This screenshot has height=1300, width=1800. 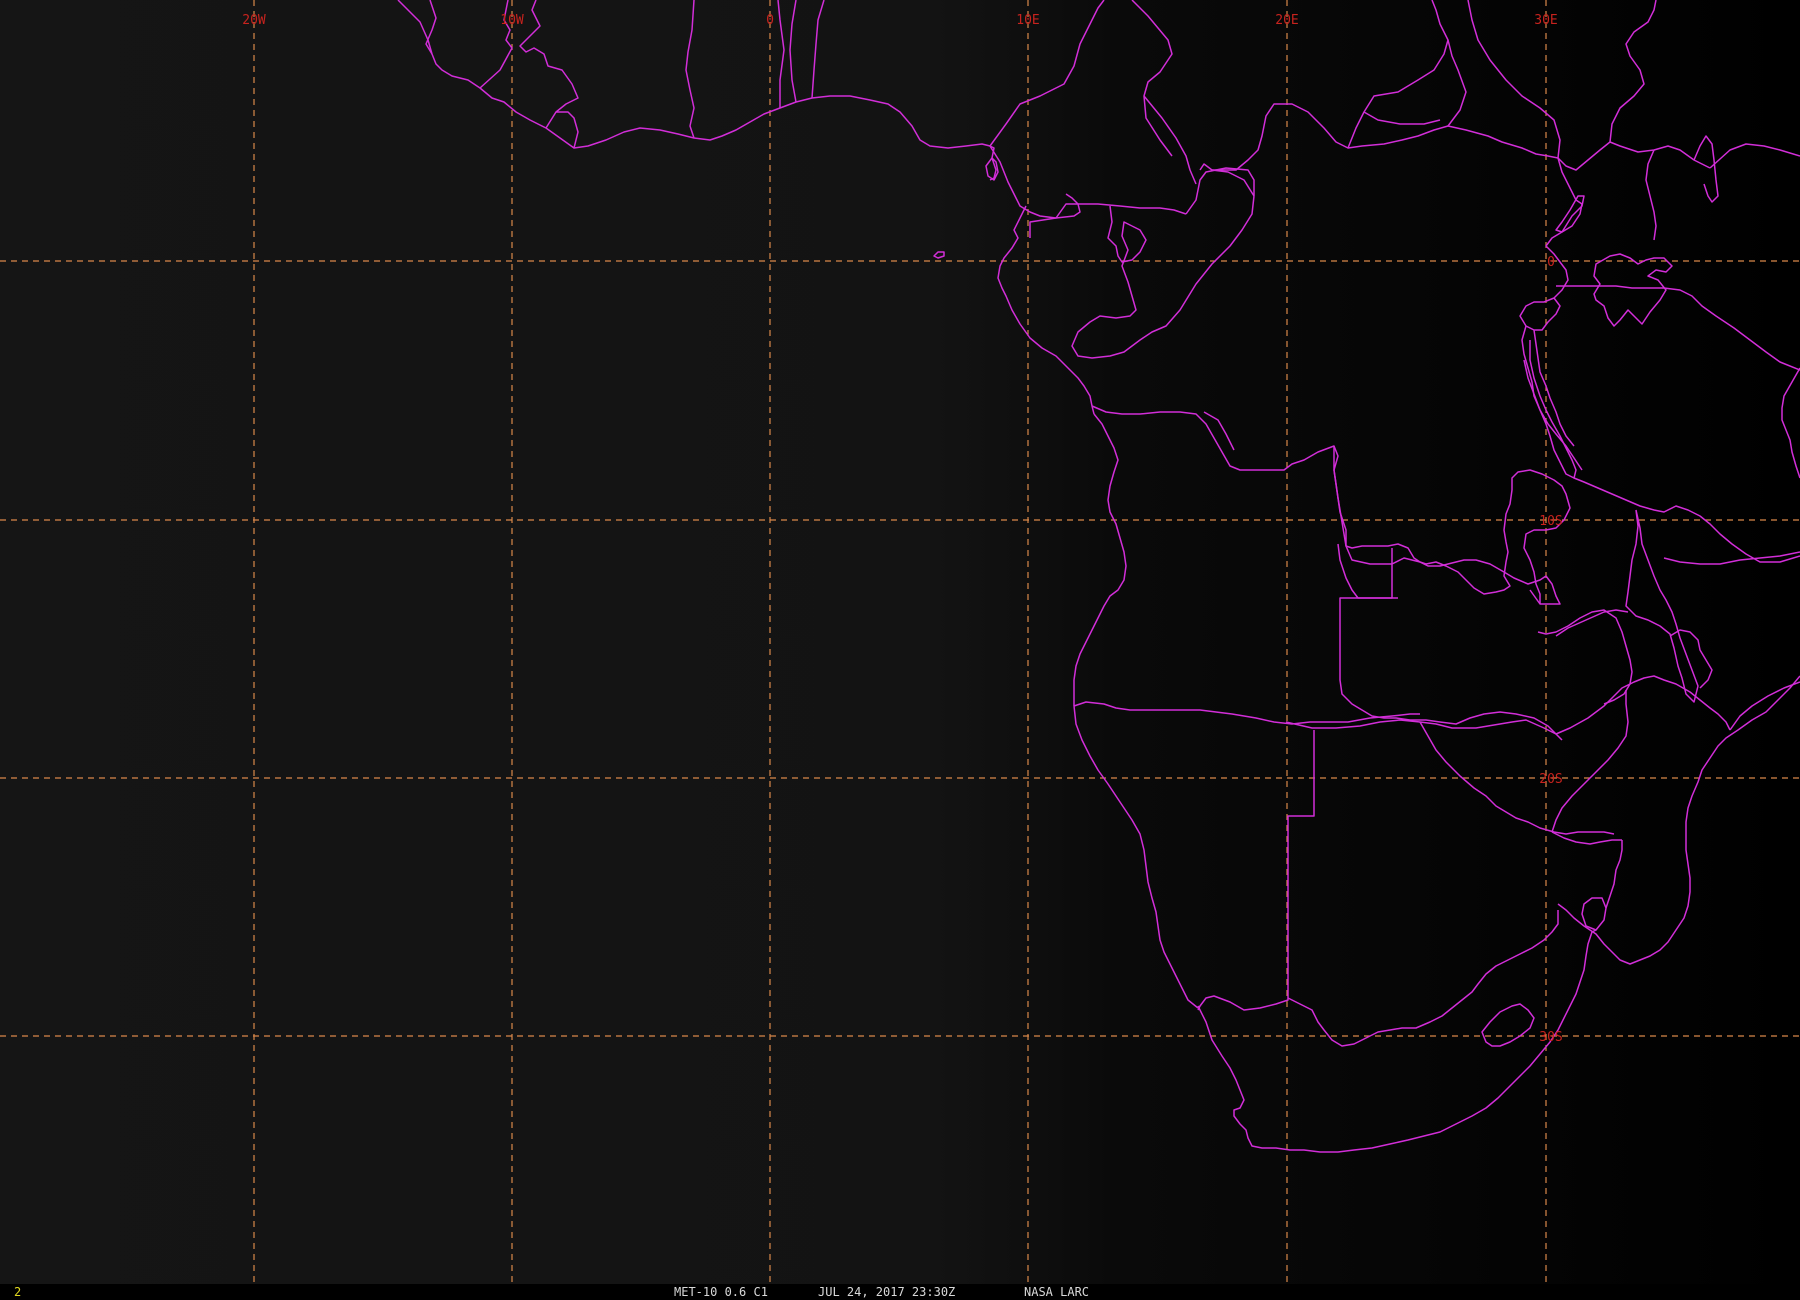 What do you see at coordinates (1027, 20) in the screenshot?
I see `longitude-label-10e: 10E` at bounding box center [1027, 20].